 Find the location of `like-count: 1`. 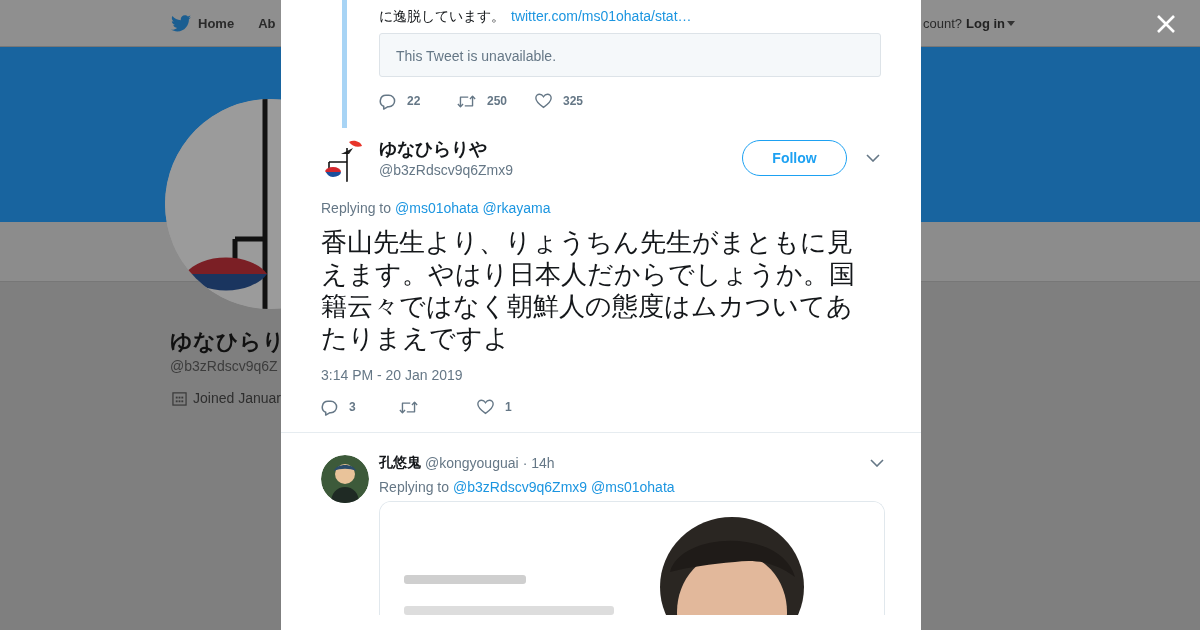

like-count: 1 is located at coordinates (508, 407).